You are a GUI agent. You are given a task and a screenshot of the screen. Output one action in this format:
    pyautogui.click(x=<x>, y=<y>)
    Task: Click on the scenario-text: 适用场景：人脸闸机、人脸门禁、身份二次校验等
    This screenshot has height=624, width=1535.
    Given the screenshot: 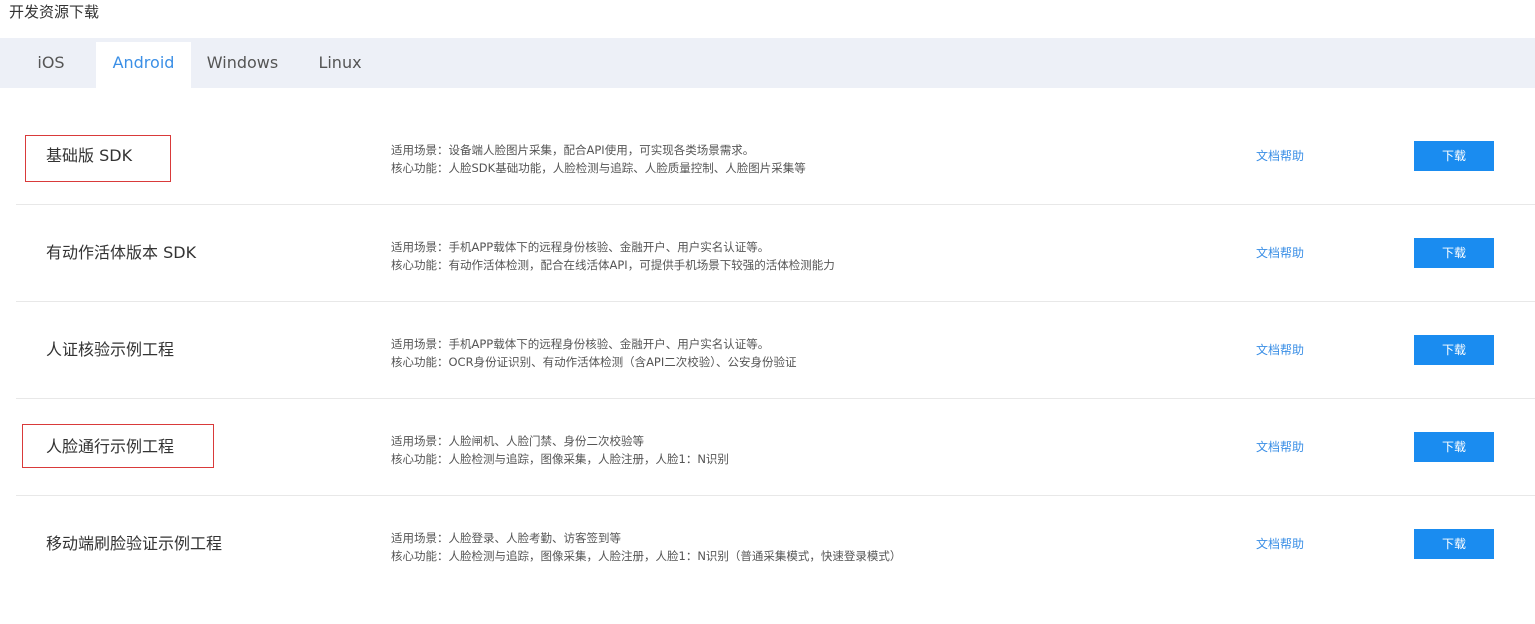 What is the action you would take?
    pyautogui.click(x=517, y=441)
    